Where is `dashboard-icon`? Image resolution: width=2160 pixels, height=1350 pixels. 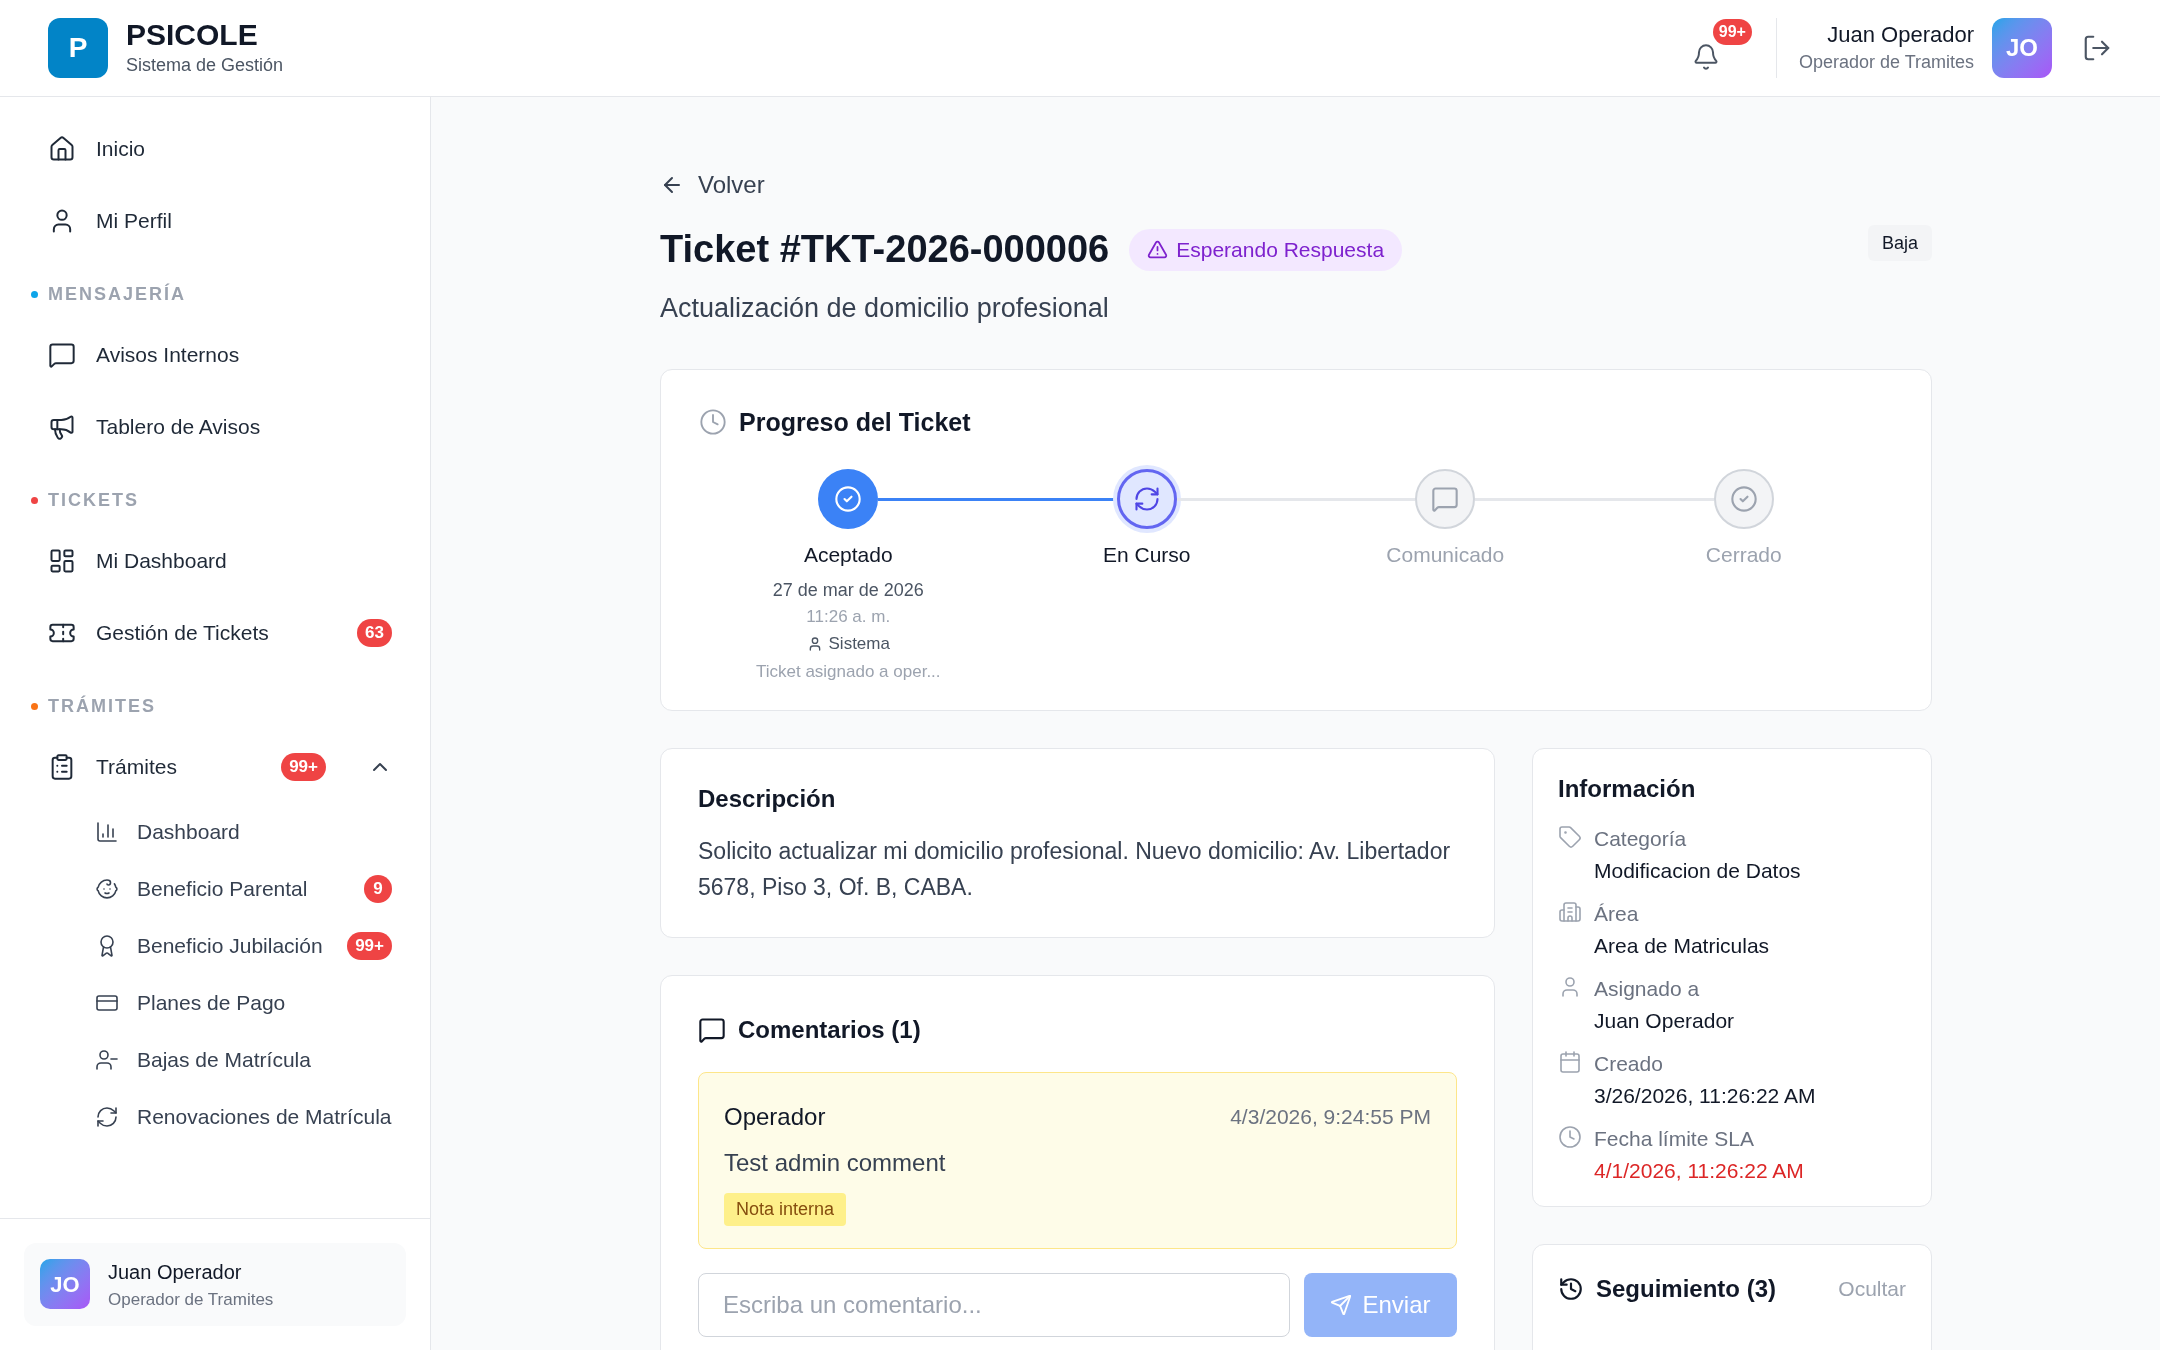 dashboard-icon is located at coordinates (62, 561).